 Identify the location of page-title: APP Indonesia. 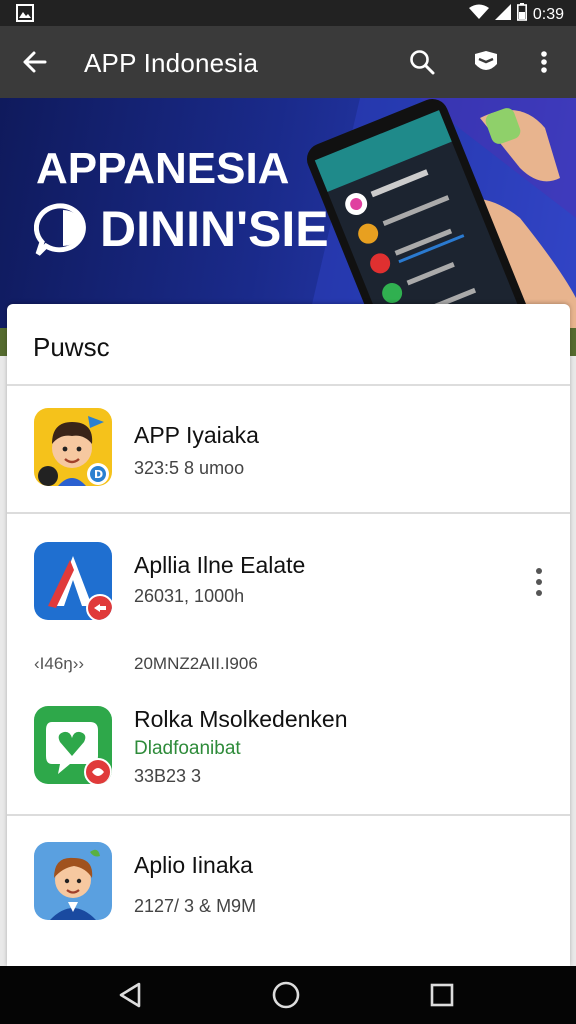
(171, 63).